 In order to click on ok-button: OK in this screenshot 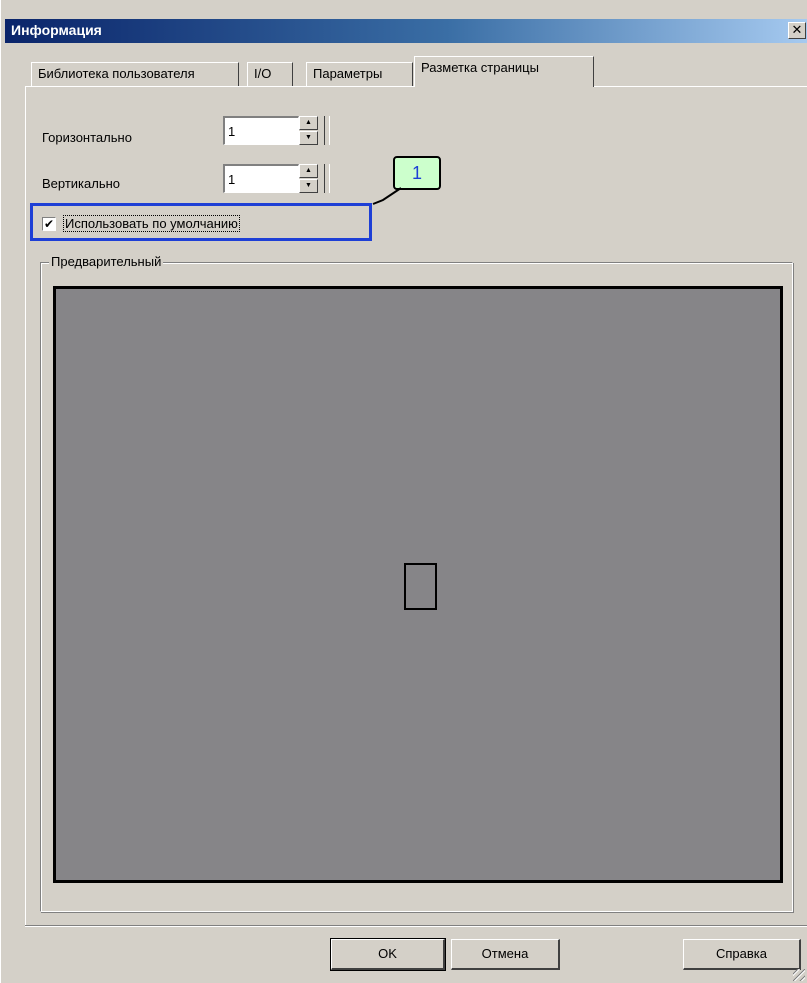, I will do `click(388, 954)`.